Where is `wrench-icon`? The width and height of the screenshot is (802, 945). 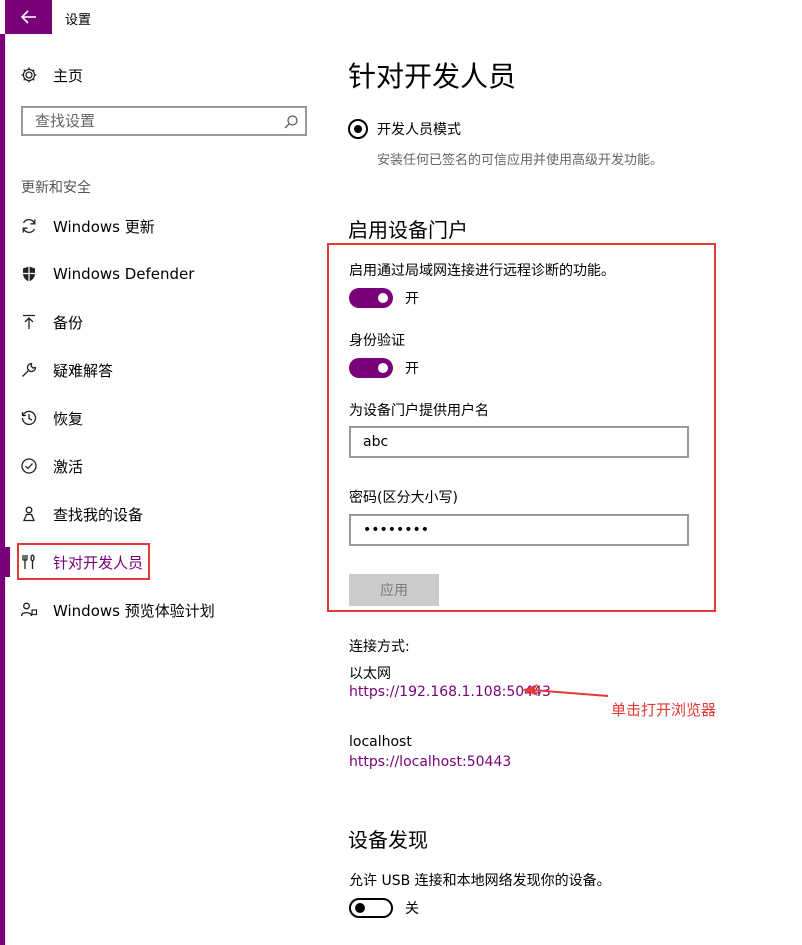
wrench-icon is located at coordinates (29, 370).